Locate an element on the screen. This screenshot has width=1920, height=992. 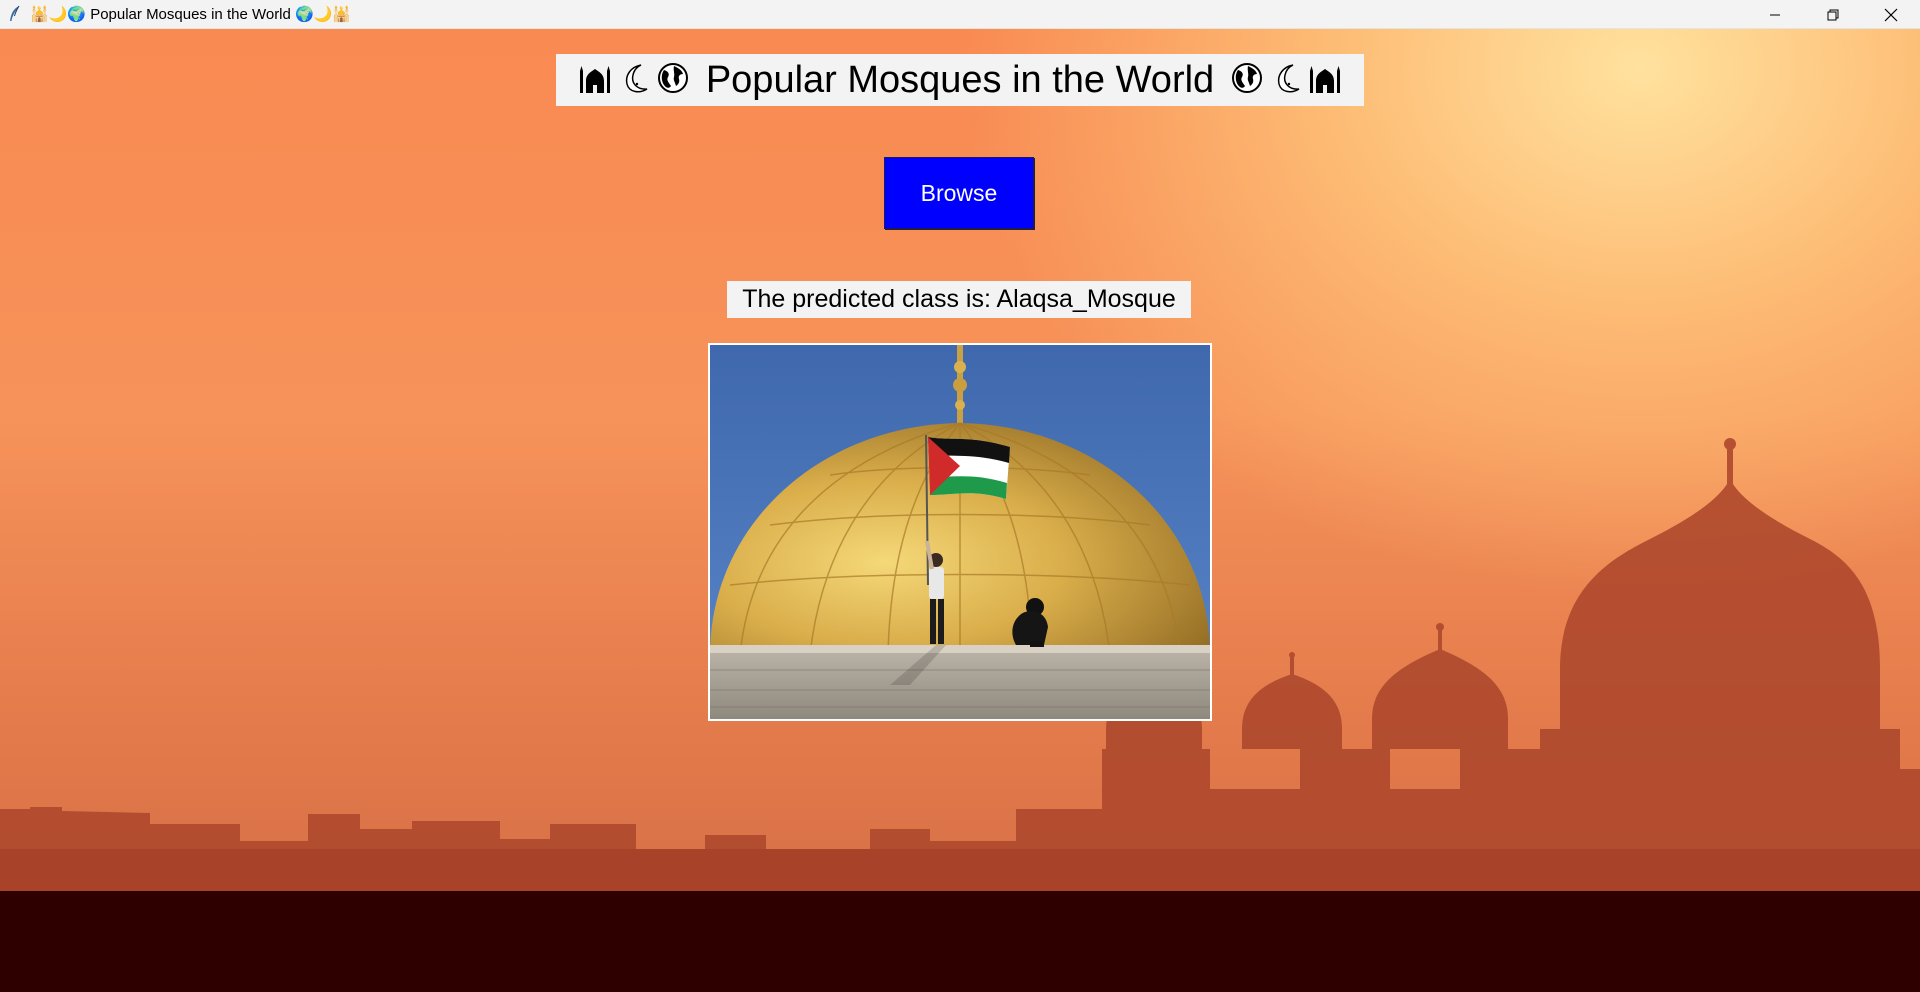
page-title: Popular Mosques in the World is located at coordinates (960, 79).